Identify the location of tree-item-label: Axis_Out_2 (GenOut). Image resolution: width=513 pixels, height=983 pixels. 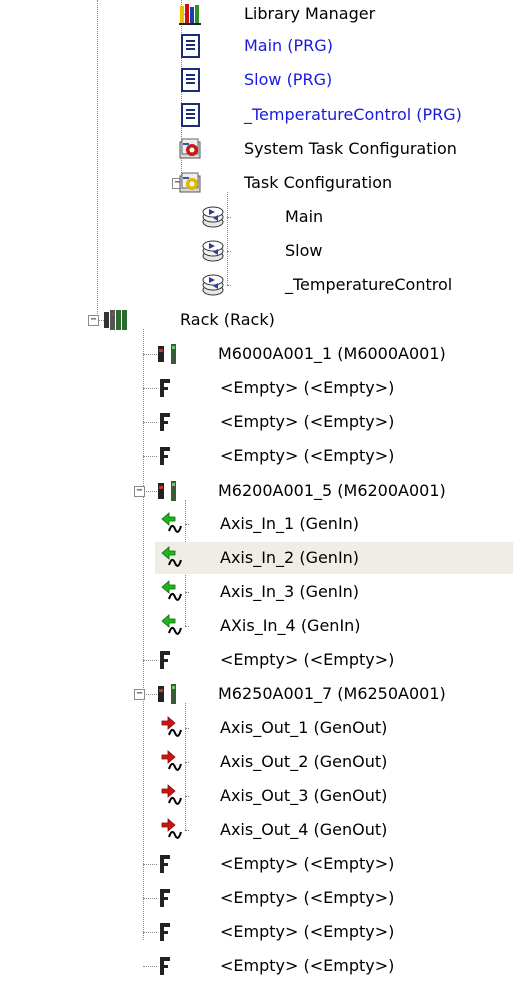
(304, 761).